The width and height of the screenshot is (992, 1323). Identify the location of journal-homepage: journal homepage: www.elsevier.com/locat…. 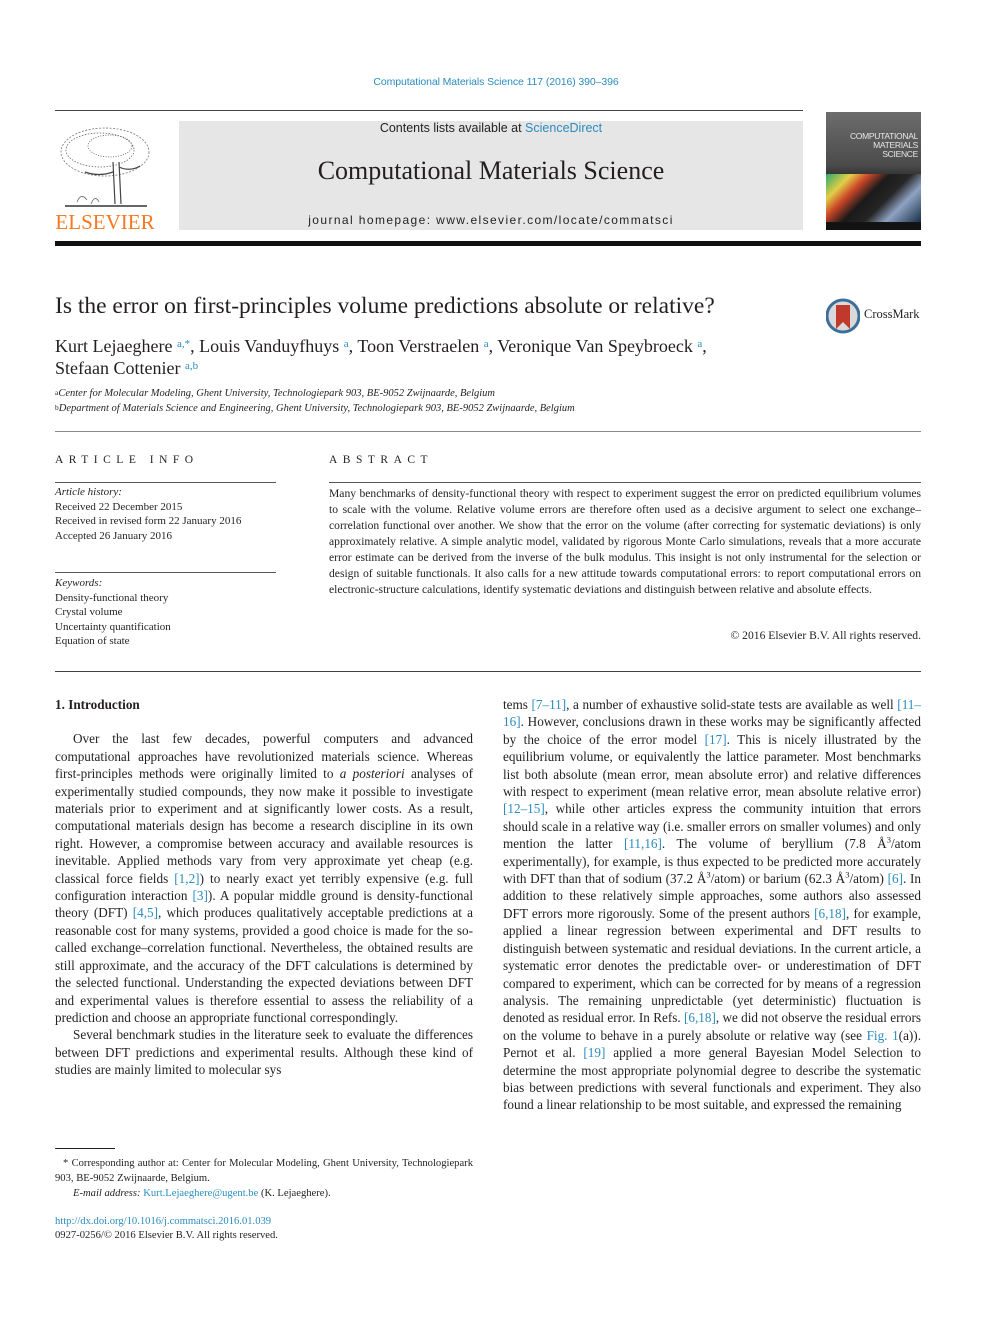
(491, 220).